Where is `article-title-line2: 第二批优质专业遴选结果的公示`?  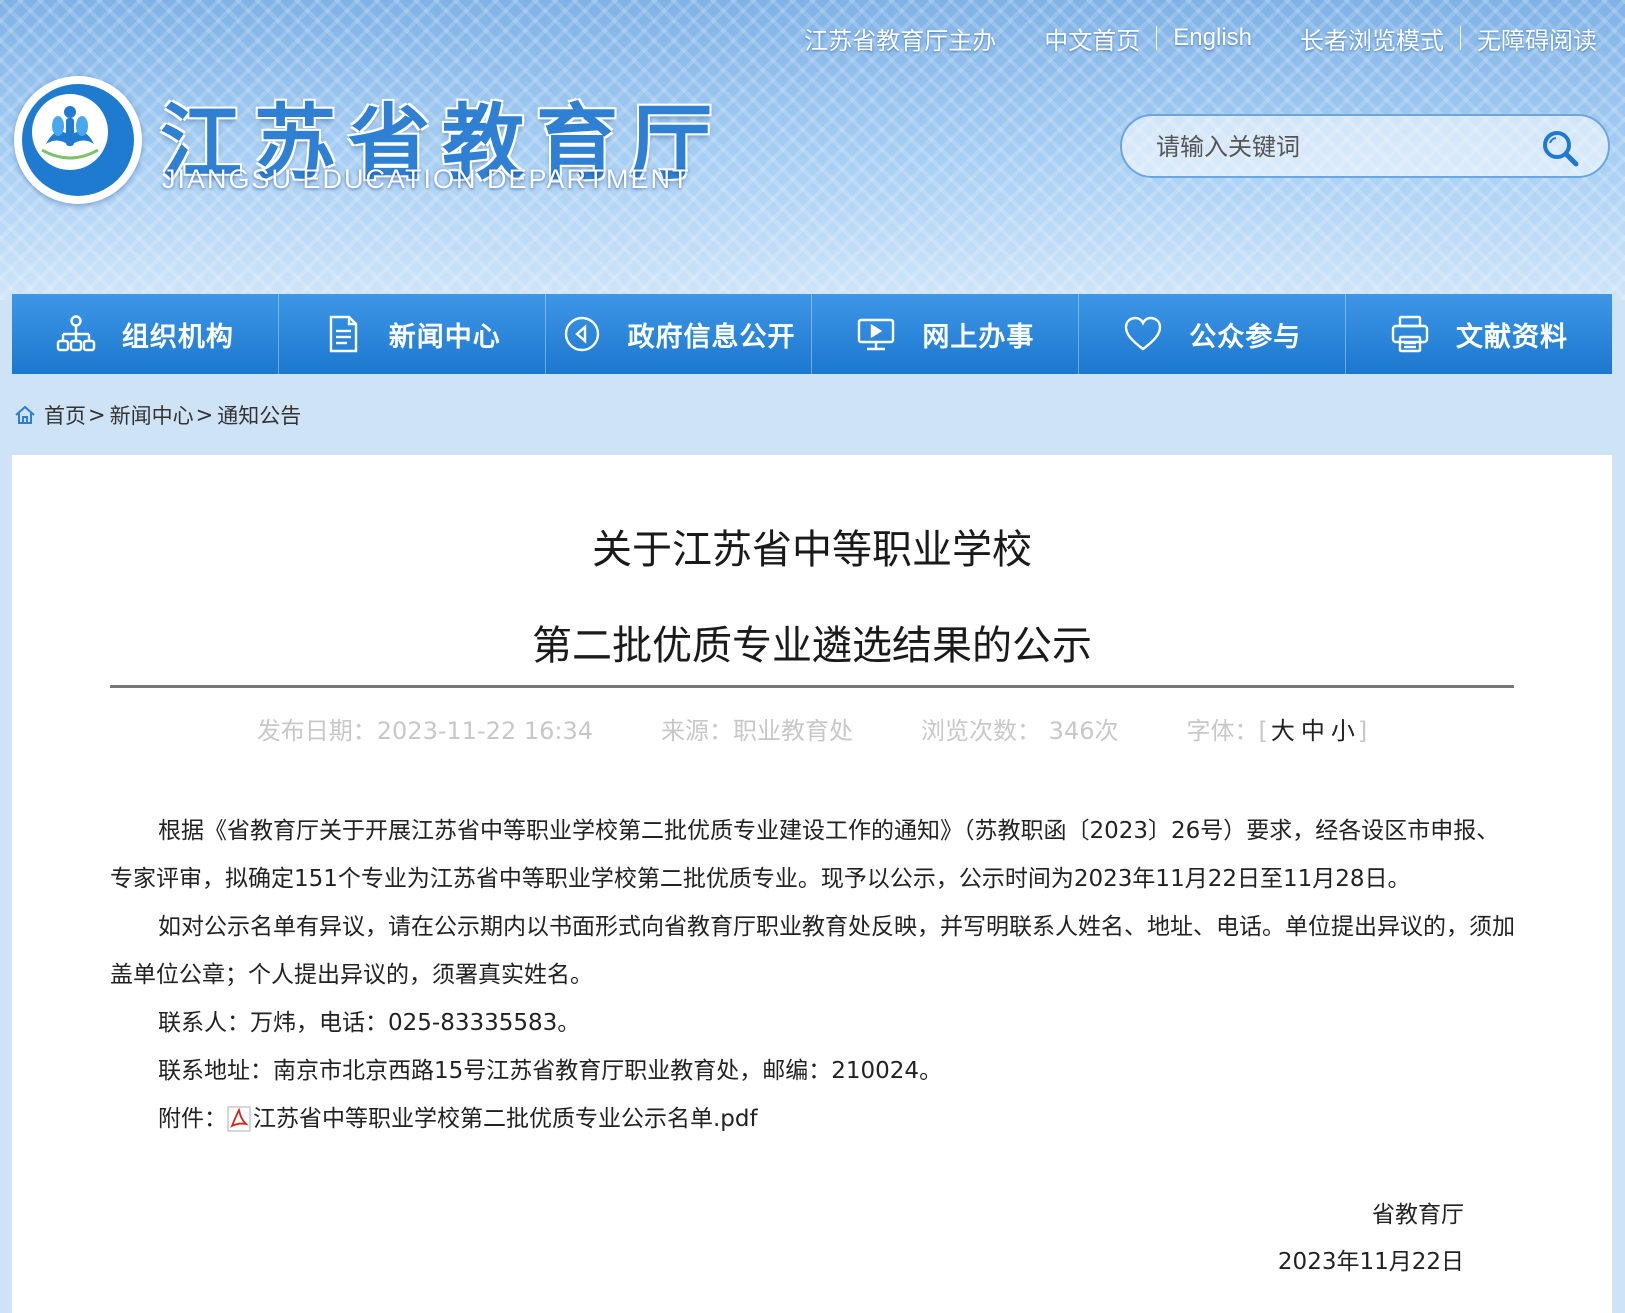
article-title-line2: 第二批优质专业遴选结果的公示 is located at coordinates (812, 646).